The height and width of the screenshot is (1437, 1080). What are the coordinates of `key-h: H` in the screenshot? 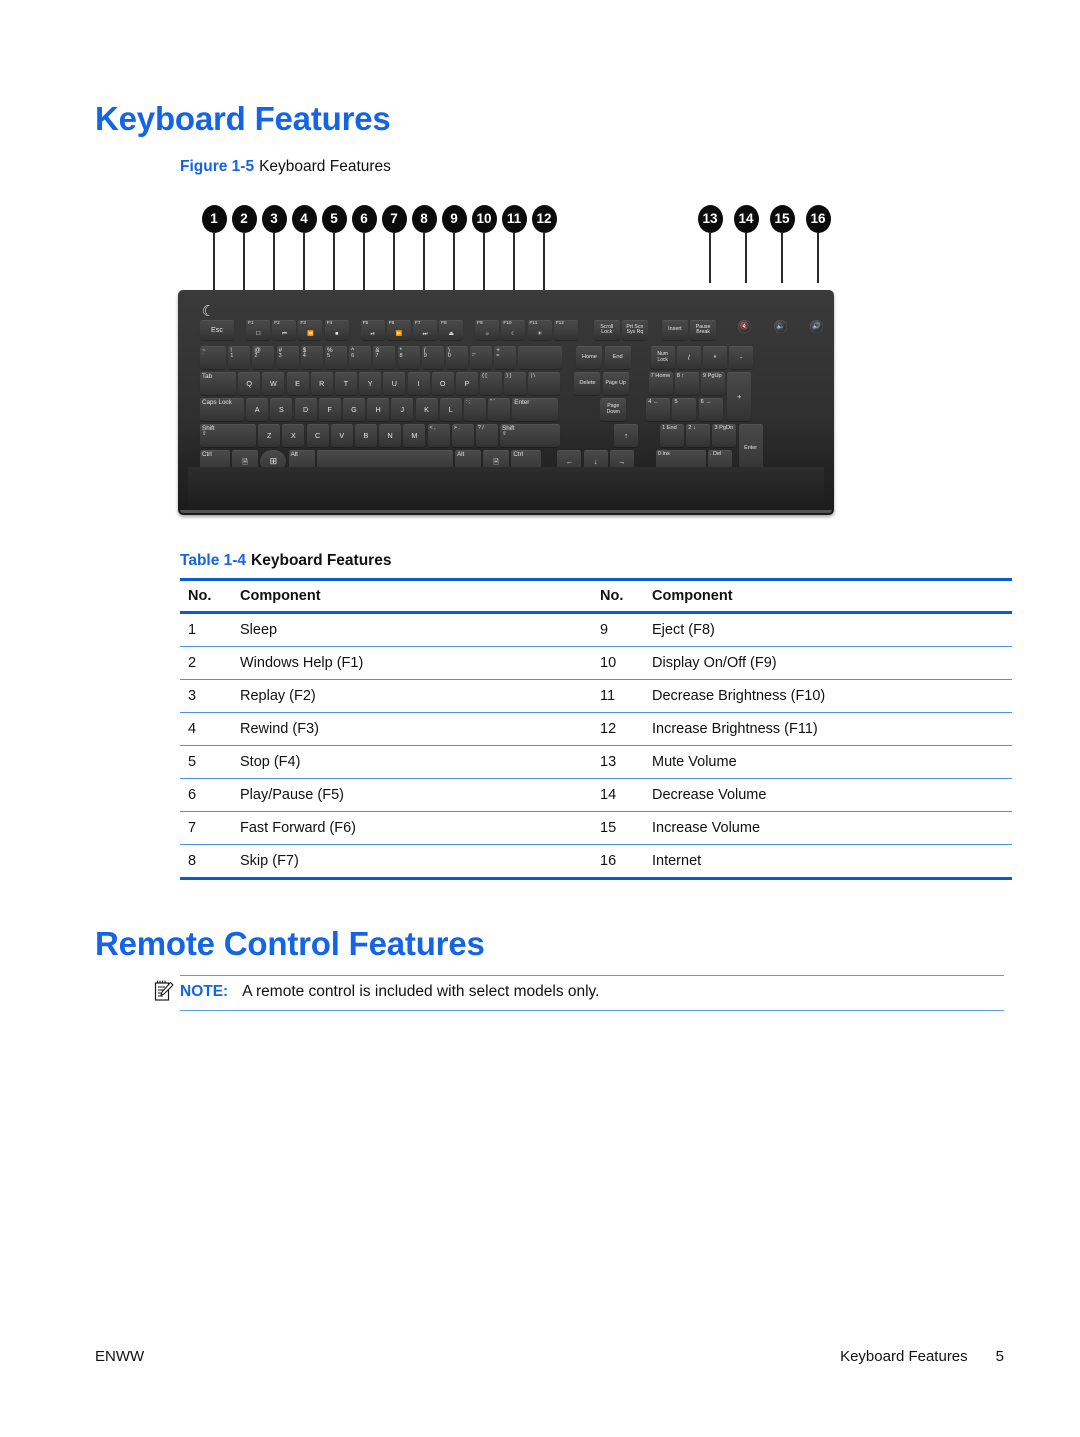 It's located at (378, 409).